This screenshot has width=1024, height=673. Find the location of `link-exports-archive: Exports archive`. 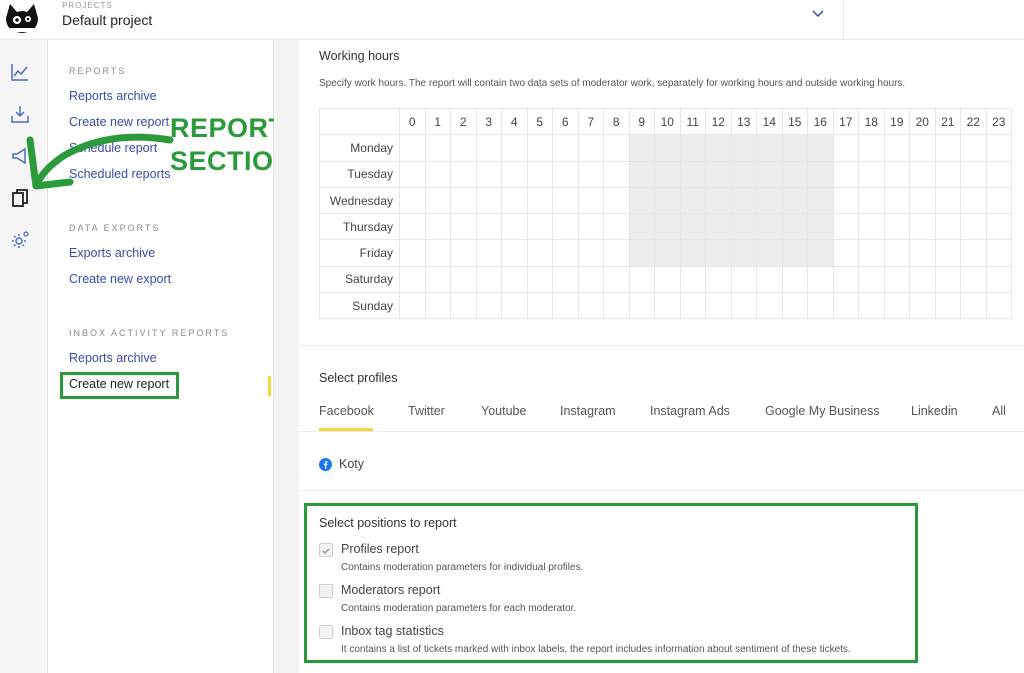

link-exports-archive: Exports archive is located at coordinates (112, 253).